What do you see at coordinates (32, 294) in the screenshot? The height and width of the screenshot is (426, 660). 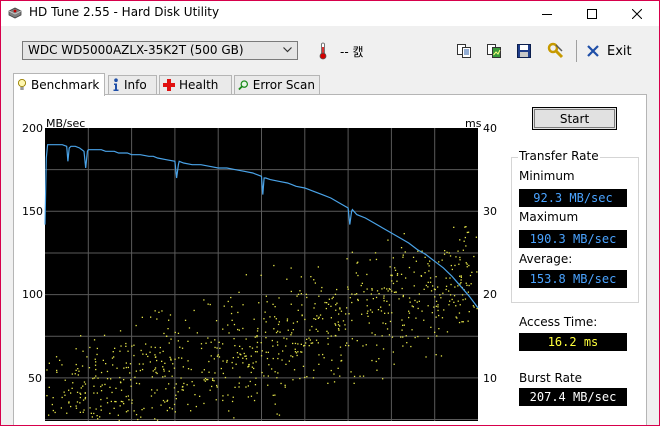 I see `left-axis-tick: 100` at bounding box center [32, 294].